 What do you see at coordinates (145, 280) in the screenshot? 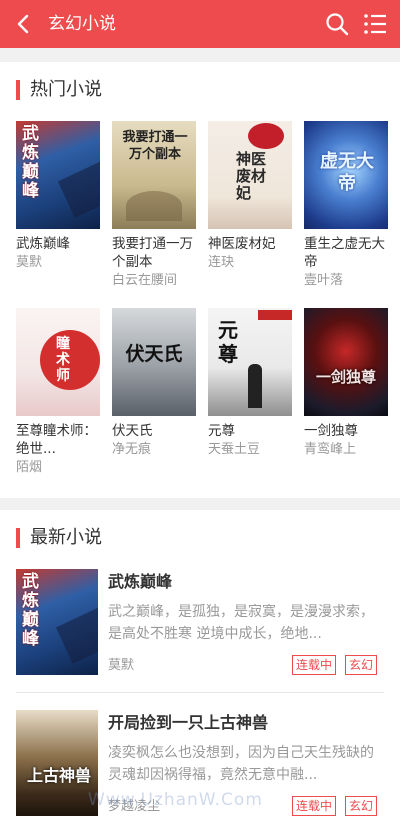
I see `book-author: 白云在腰间` at bounding box center [145, 280].